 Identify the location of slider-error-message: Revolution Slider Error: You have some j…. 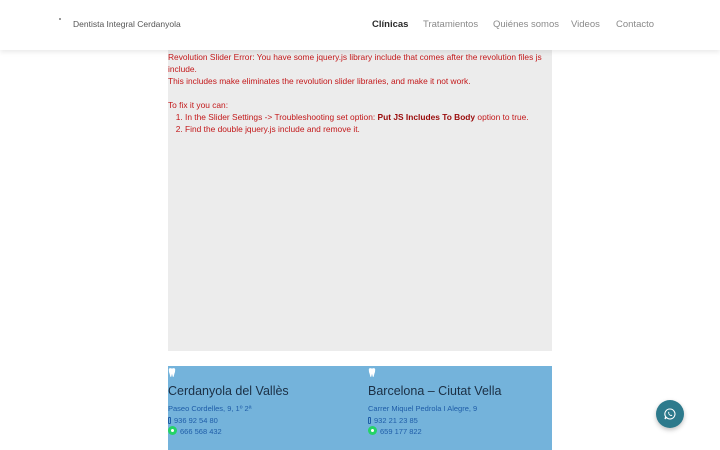
(360, 93).